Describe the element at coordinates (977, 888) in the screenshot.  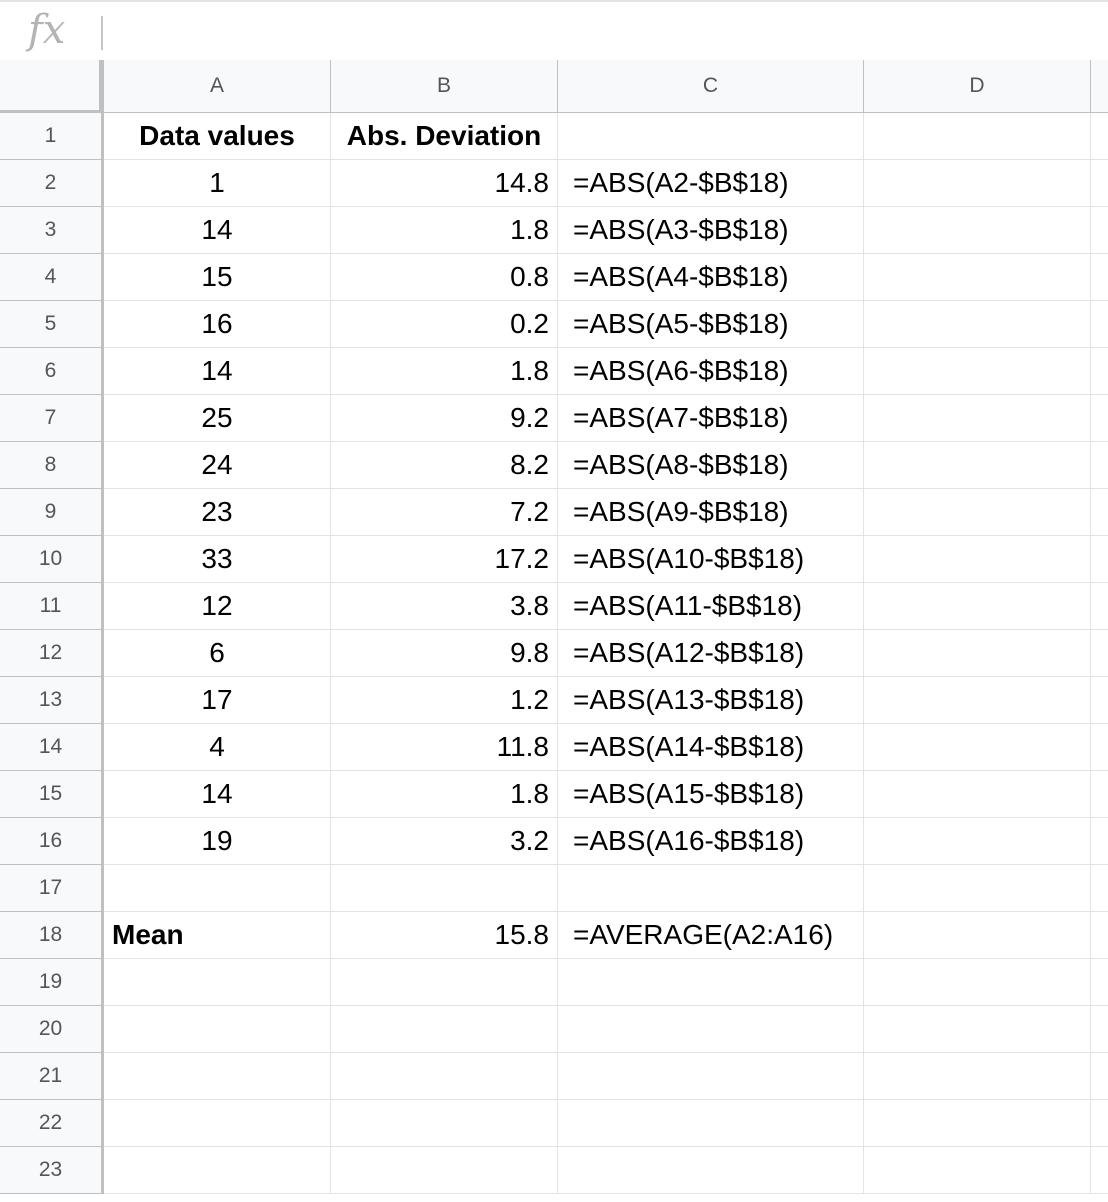
I see `cell-d17` at that location.